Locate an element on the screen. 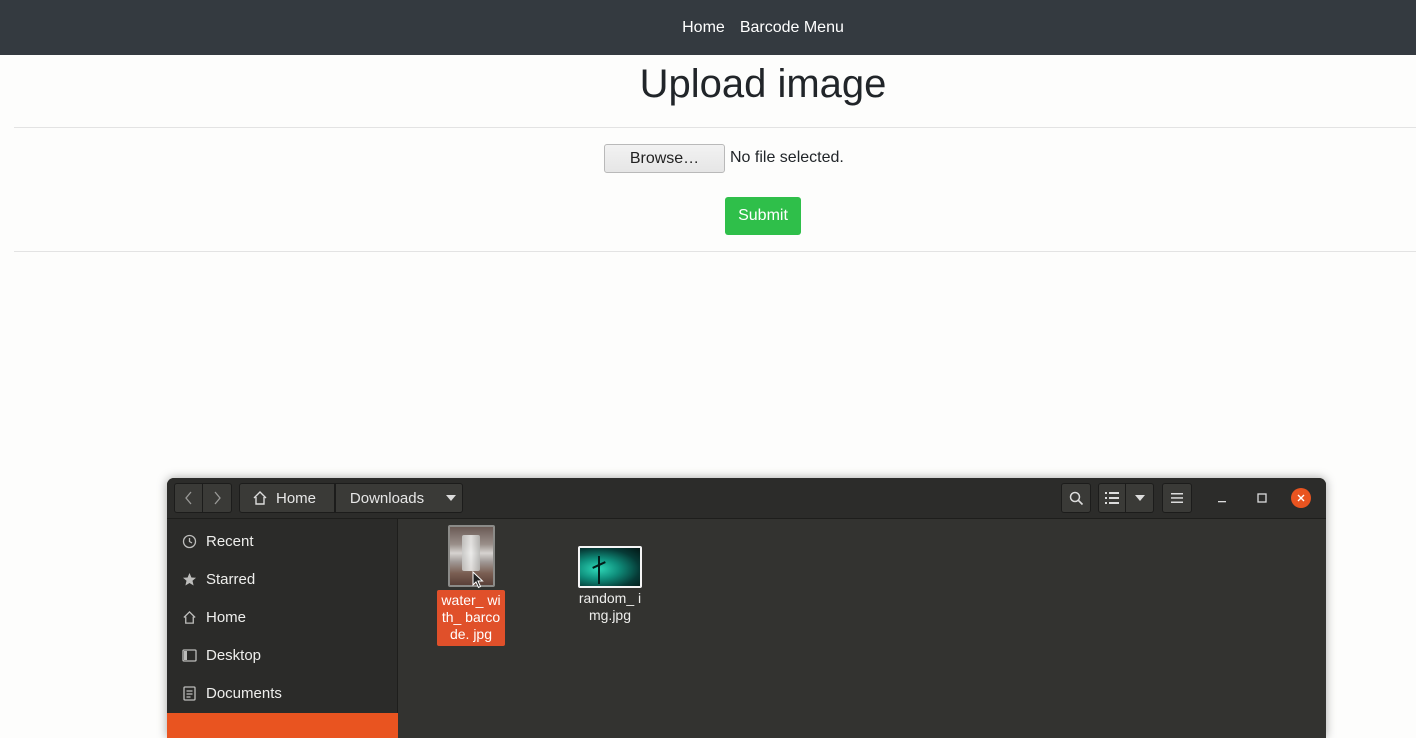 This screenshot has height=738, width=1416. document-icon is located at coordinates (189, 693).